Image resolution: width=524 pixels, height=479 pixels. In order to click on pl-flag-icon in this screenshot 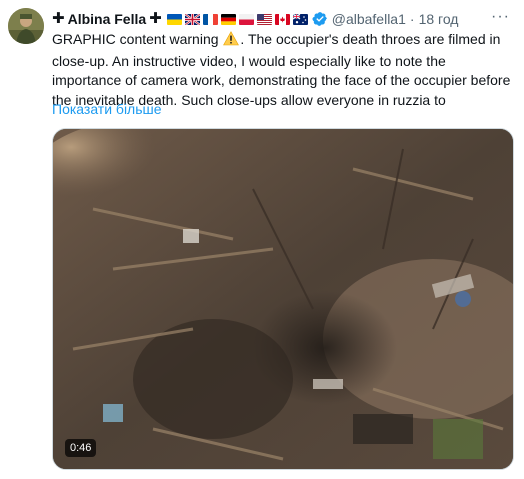, I will do `click(246, 19)`.